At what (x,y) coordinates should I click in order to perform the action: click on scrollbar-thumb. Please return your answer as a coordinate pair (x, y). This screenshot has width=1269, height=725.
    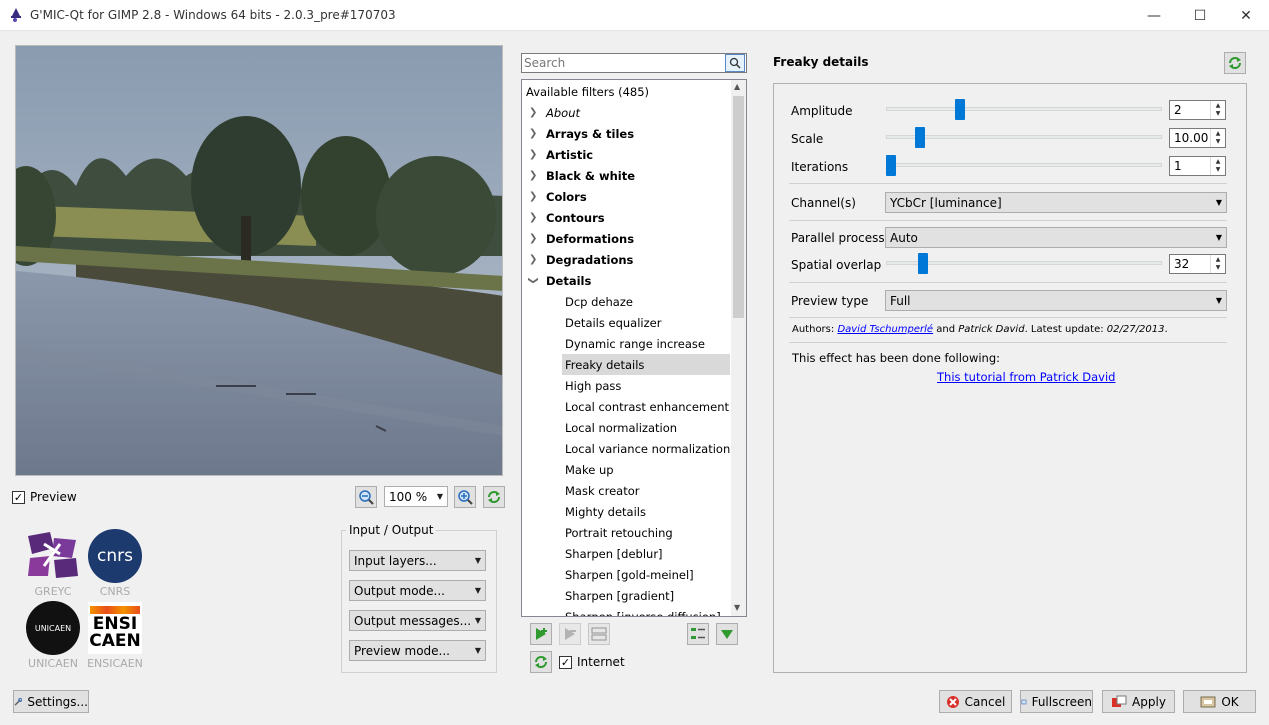
    Looking at the image, I should click on (738, 207).